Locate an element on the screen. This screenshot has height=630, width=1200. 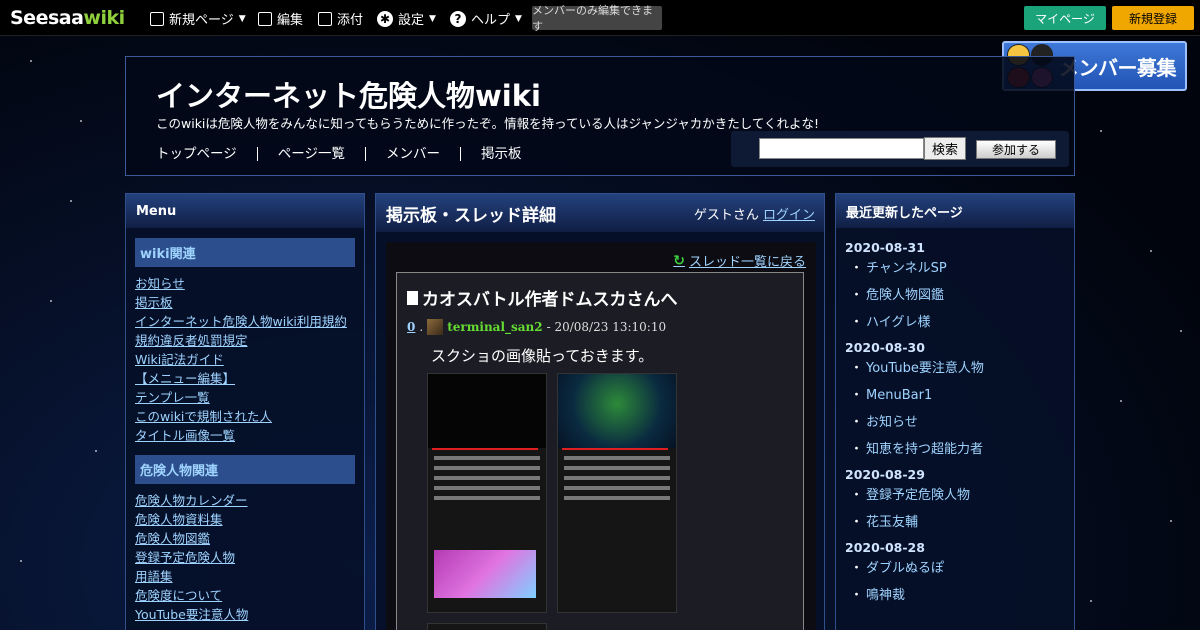
document-icon is located at coordinates (412, 297).